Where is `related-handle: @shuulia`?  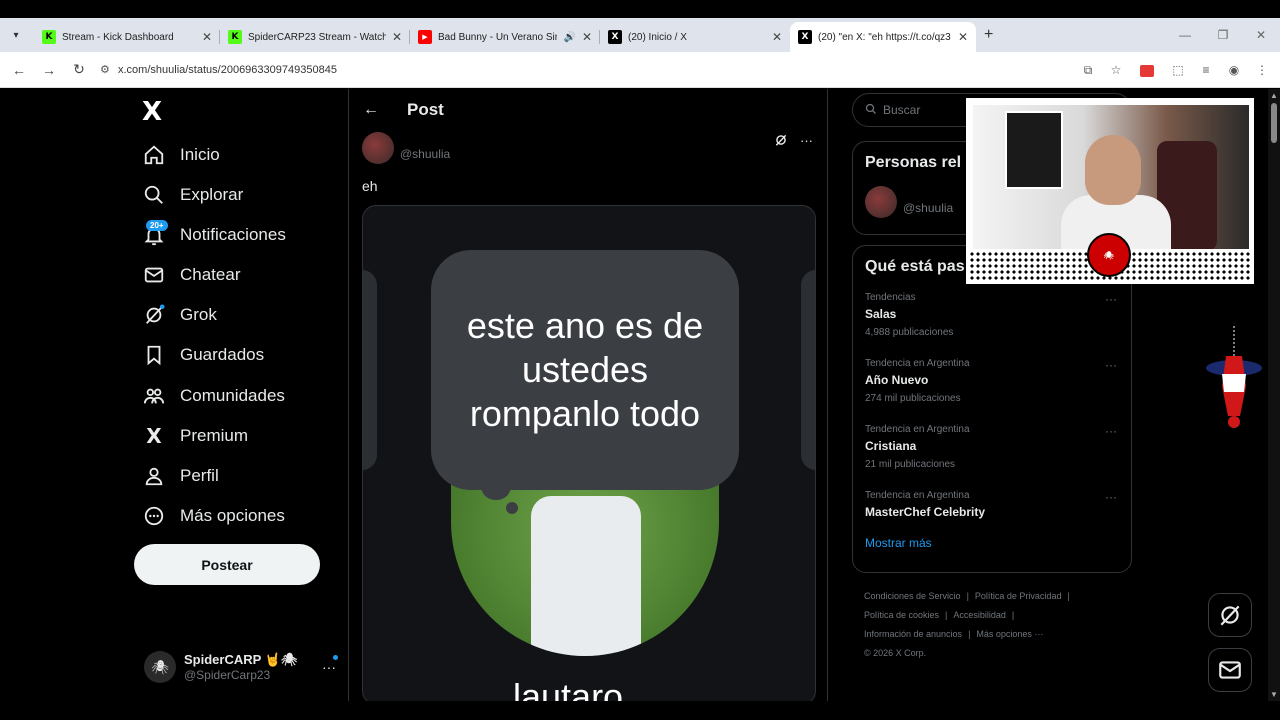
related-handle: @shuulia is located at coordinates (928, 208).